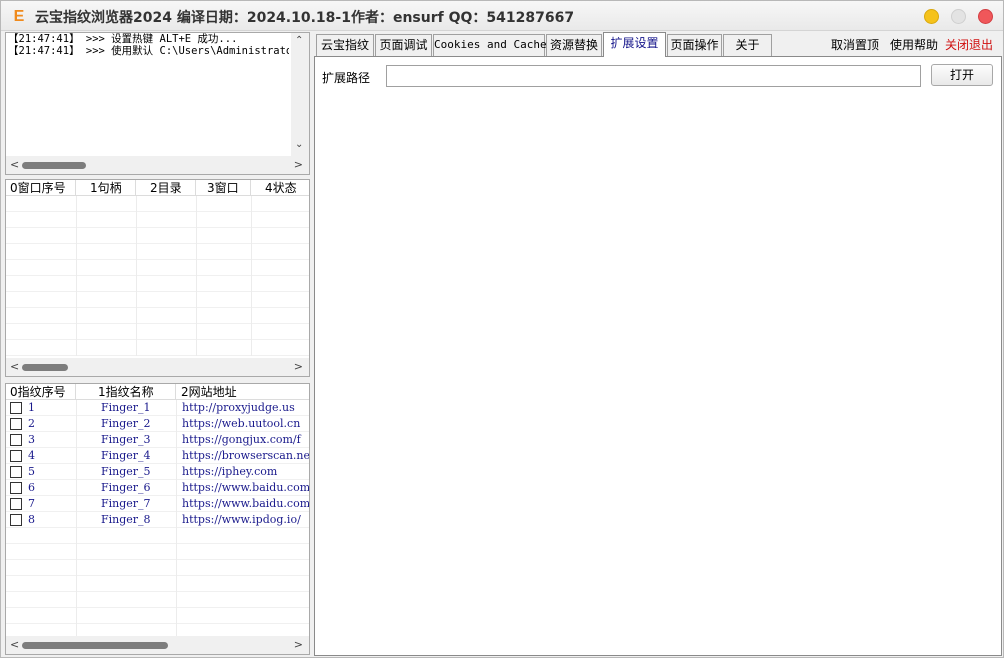  Describe the element at coordinates (31, 471) in the screenshot. I see `fingerprint-id: 5` at that location.